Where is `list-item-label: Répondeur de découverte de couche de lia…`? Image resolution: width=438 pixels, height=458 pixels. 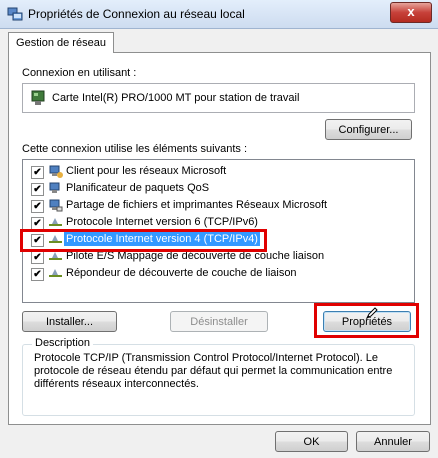 list-item-label: Répondeur de découverte de couche de lia… is located at coordinates (181, 273).